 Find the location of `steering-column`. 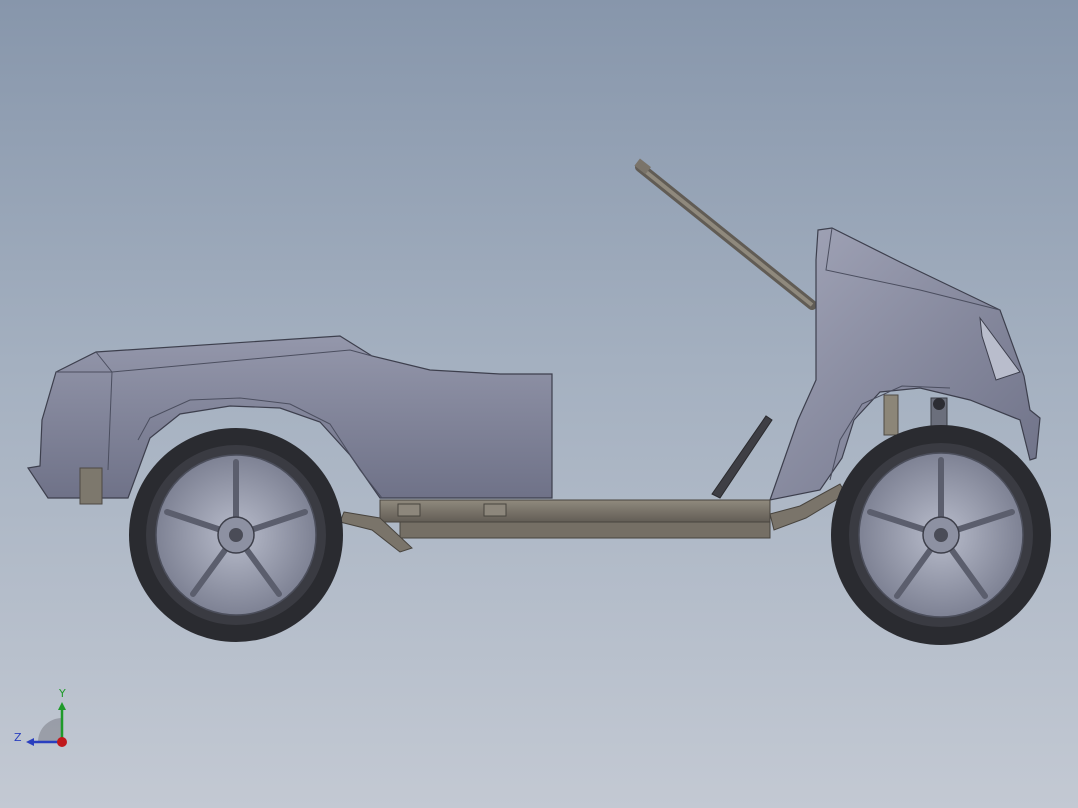

steering-column is located at coordinates (725, 234).